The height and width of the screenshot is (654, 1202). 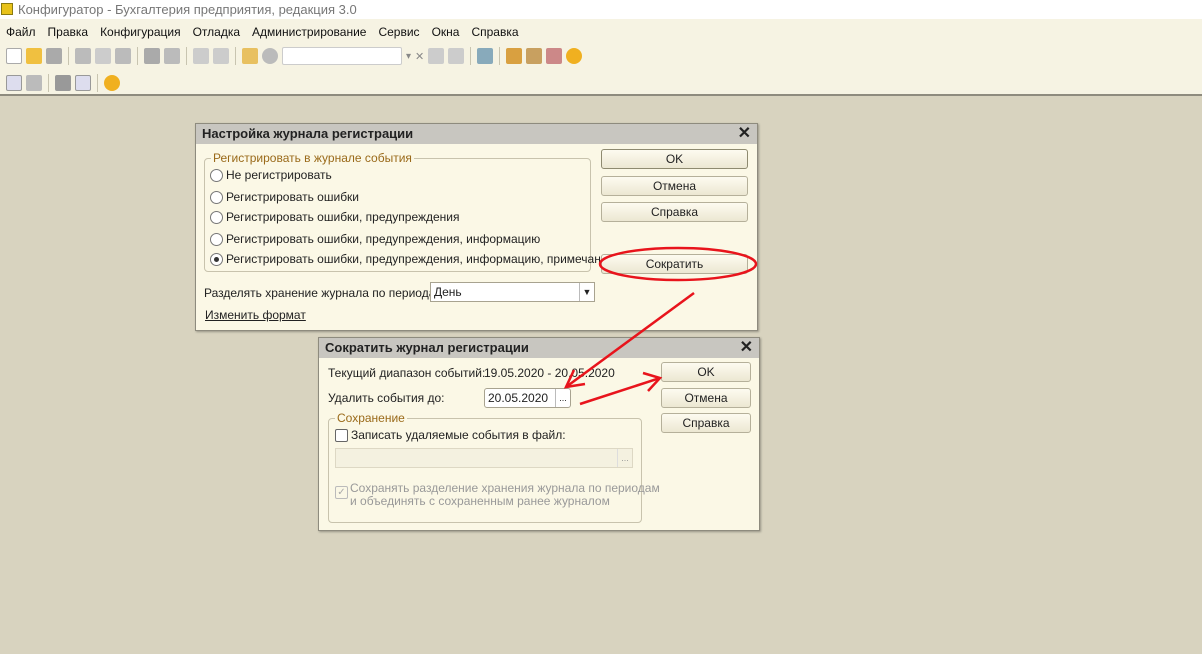 What do you see at coordinates (629, 340) in the screenshot?
I see `arrow-to-date` at bounding box center [629, 340].